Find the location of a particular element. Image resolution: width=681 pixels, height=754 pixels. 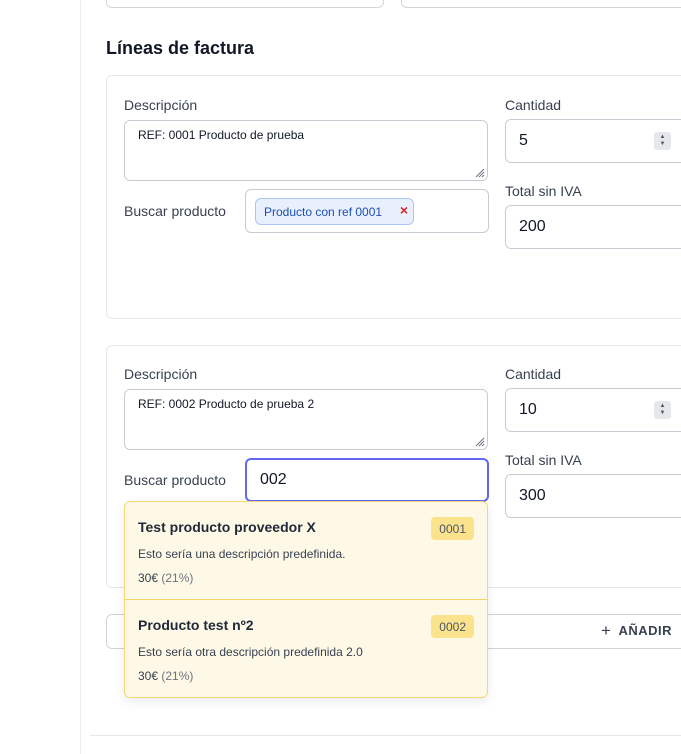

remove-product-icon: × is located at coordinates (404, 210).